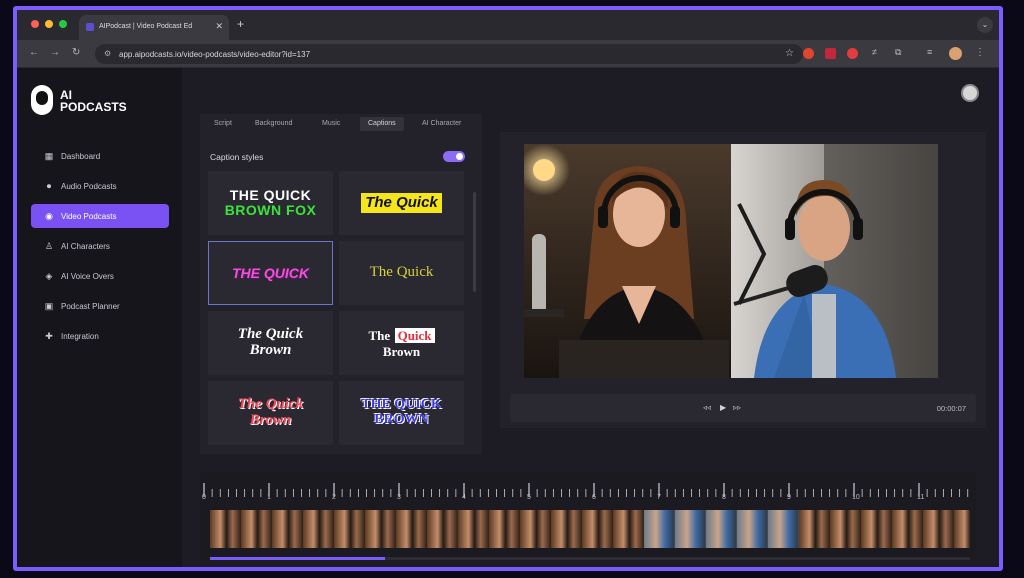 This screenshot has height=578, width=1024. Describe the element at coordinates (49, 246) in the screenshot. I see `character-icon: ♙` at that location.